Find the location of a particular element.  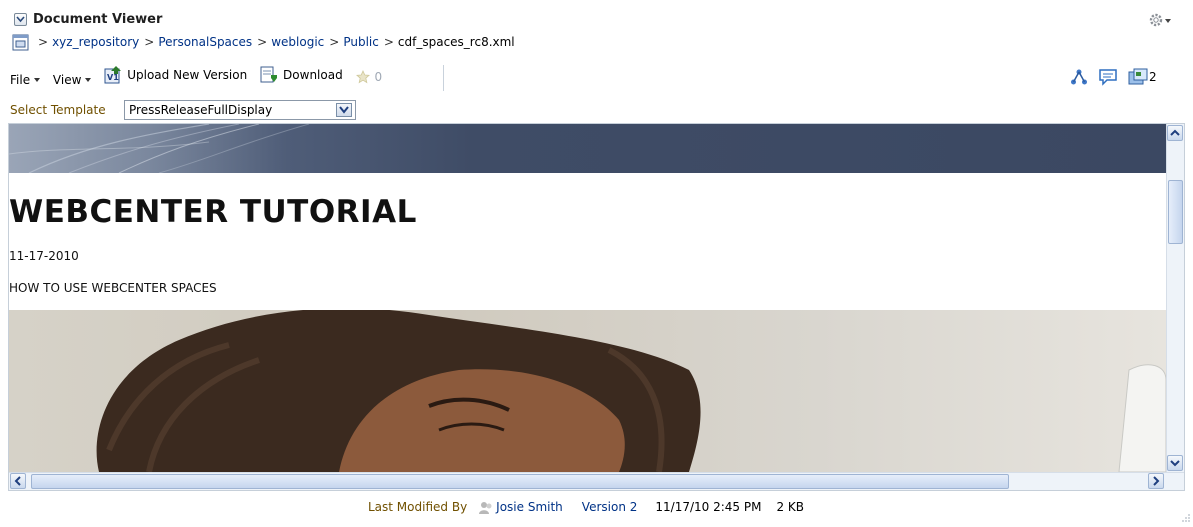

download-button: Download is located at coordinates (301, 75).